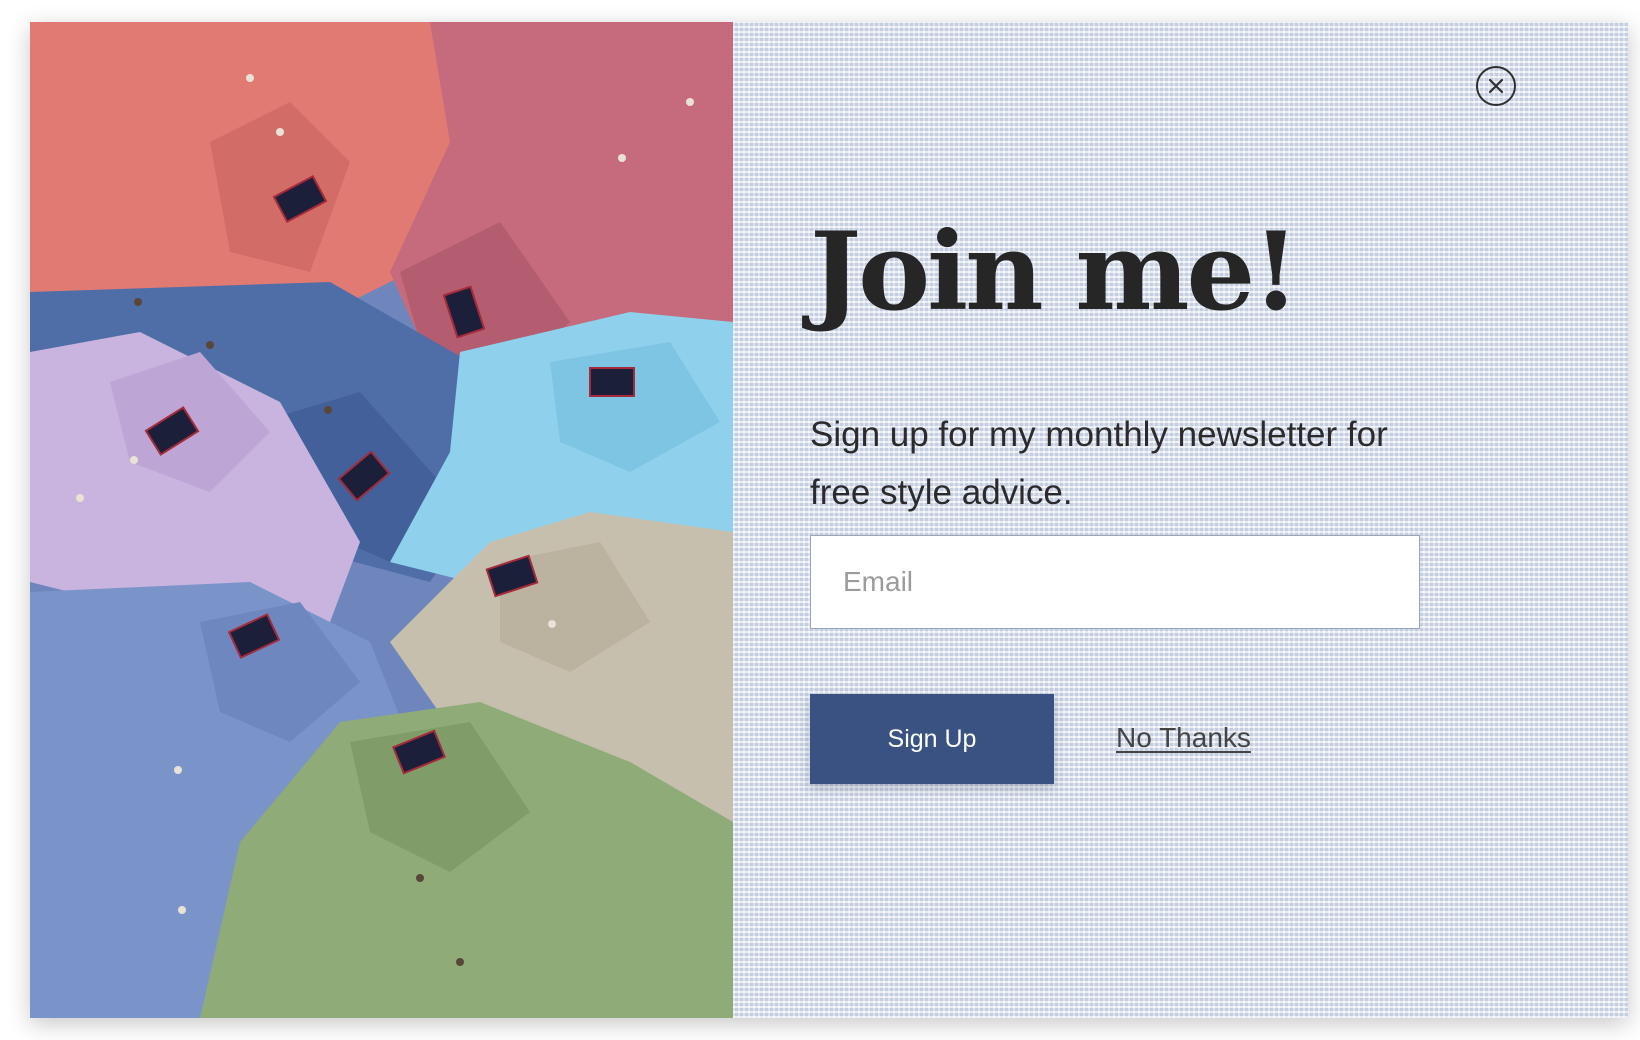 The height and width of the screenshot is (1040, 1640). I want to click on popup-headline: Join me!, so click(1055, 272).